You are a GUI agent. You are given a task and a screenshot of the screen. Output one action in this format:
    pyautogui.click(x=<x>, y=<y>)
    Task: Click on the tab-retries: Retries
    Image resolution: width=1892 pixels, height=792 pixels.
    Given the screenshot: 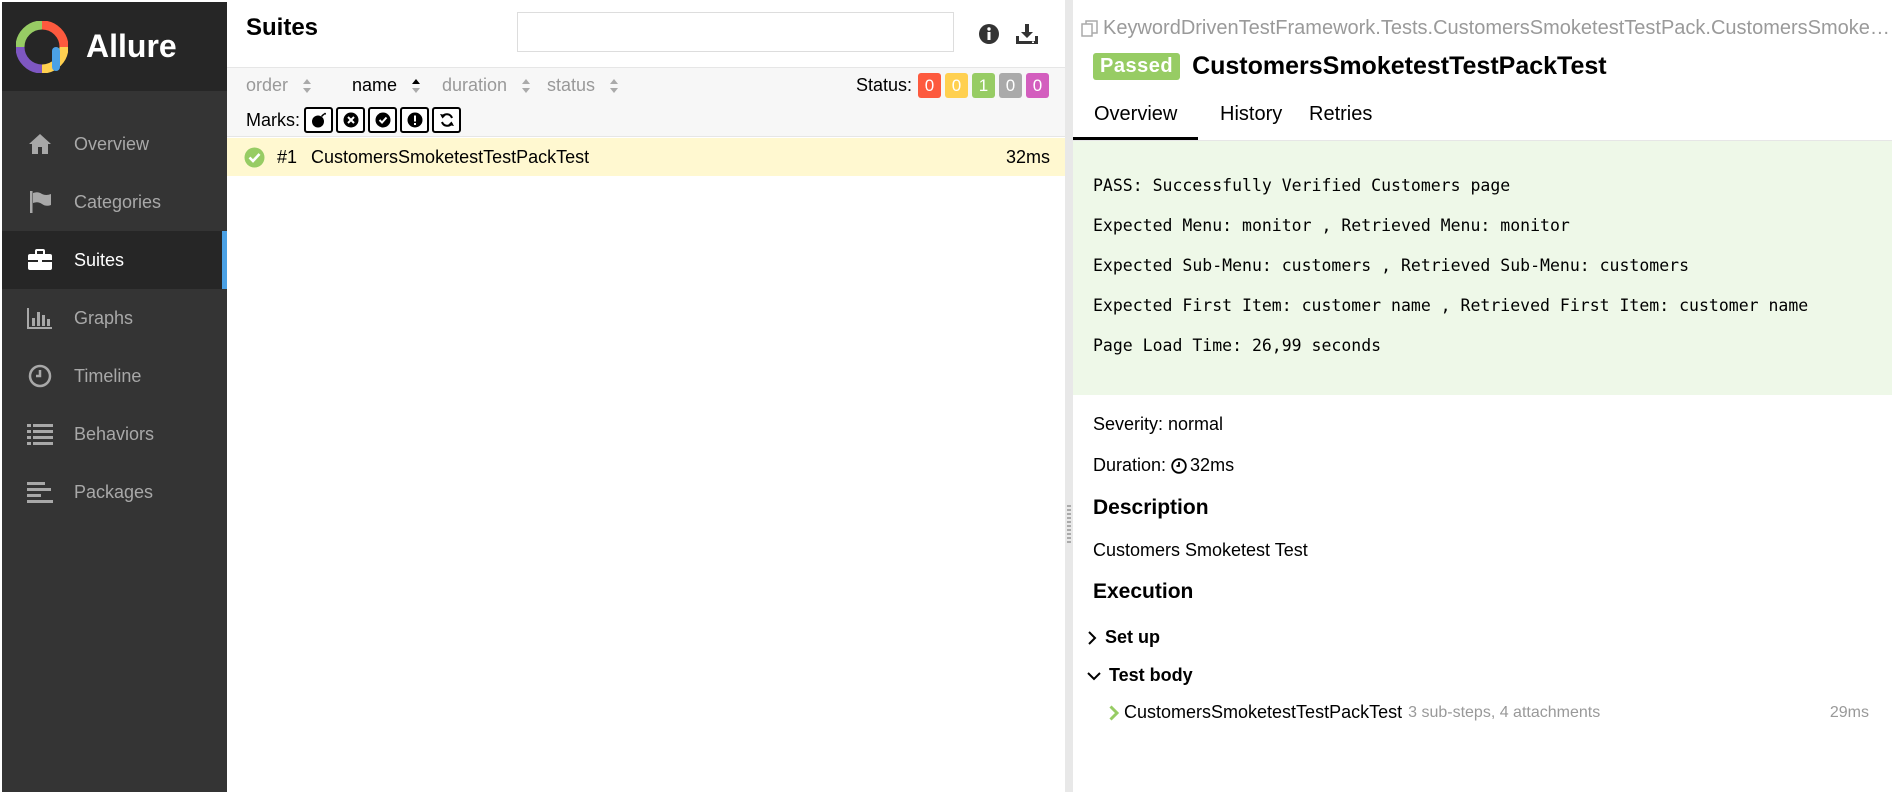 What is the action you would take?
    pyautogui.click(x=1340, y=121)
    